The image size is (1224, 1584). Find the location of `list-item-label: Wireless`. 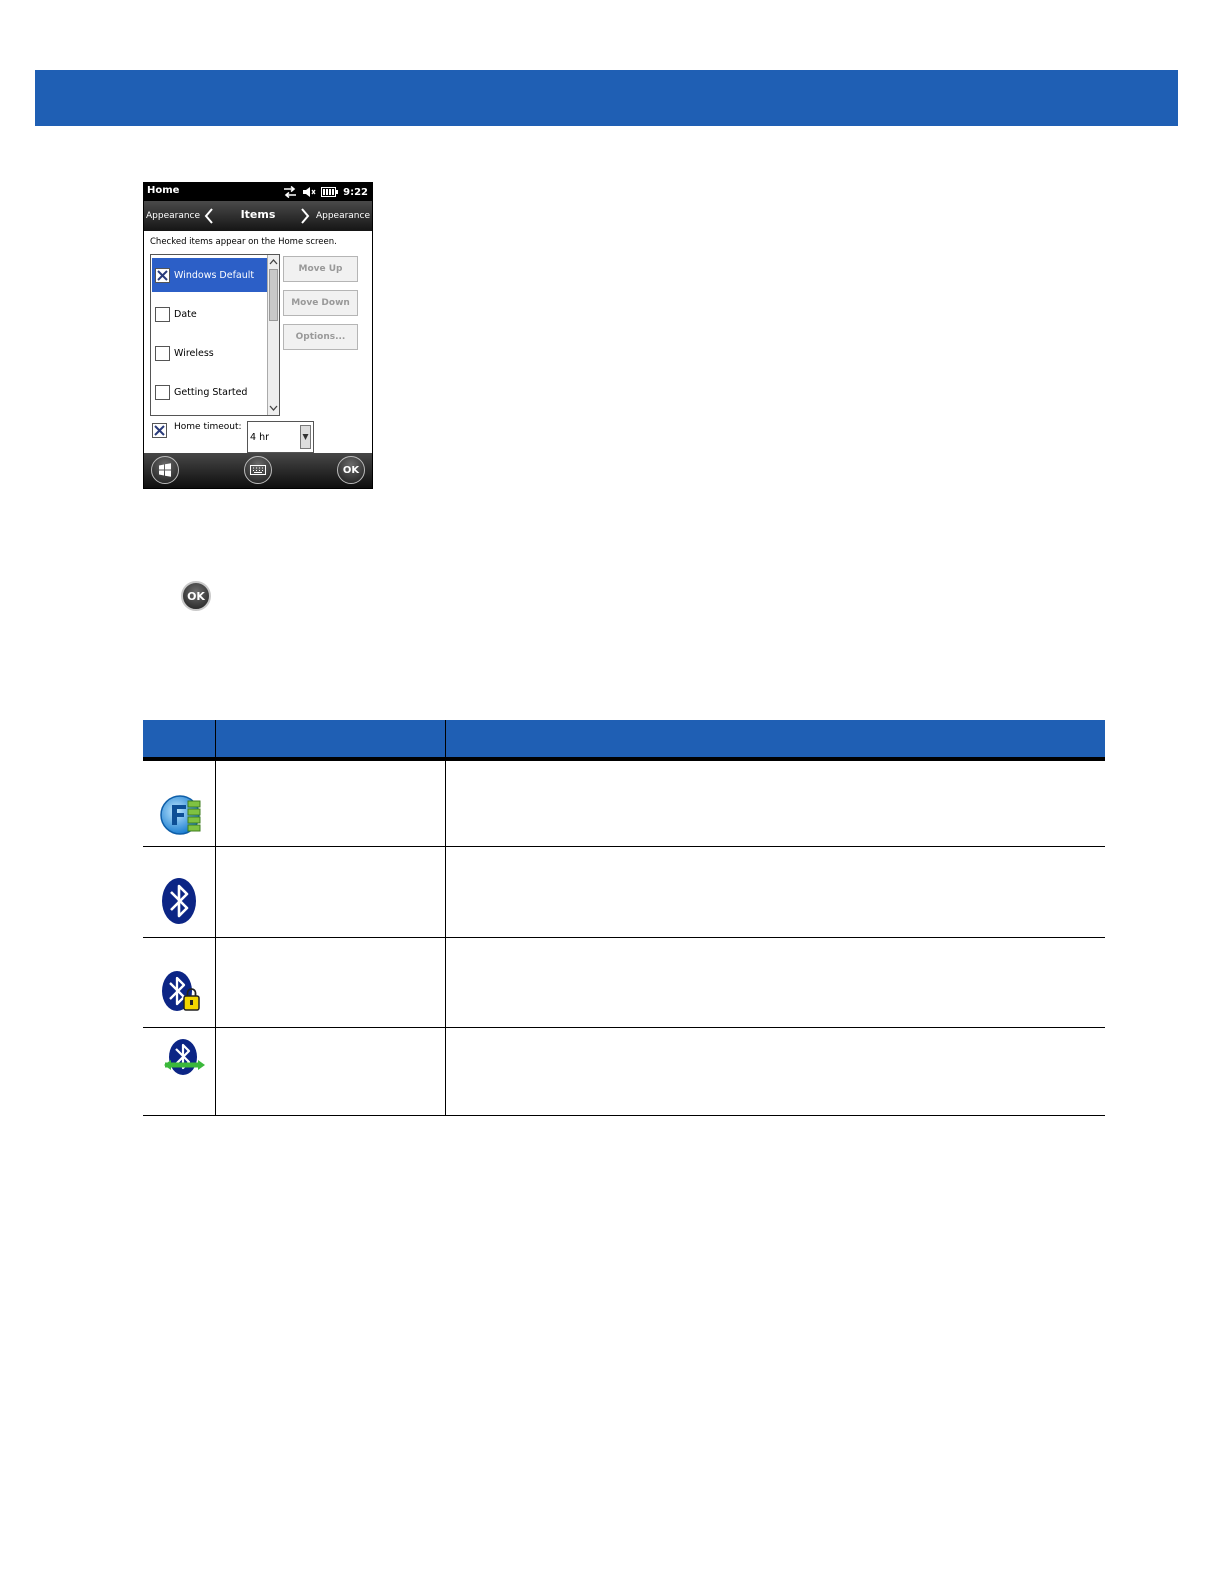

list-item-label: Wireless is located at coordinates (194, 353).